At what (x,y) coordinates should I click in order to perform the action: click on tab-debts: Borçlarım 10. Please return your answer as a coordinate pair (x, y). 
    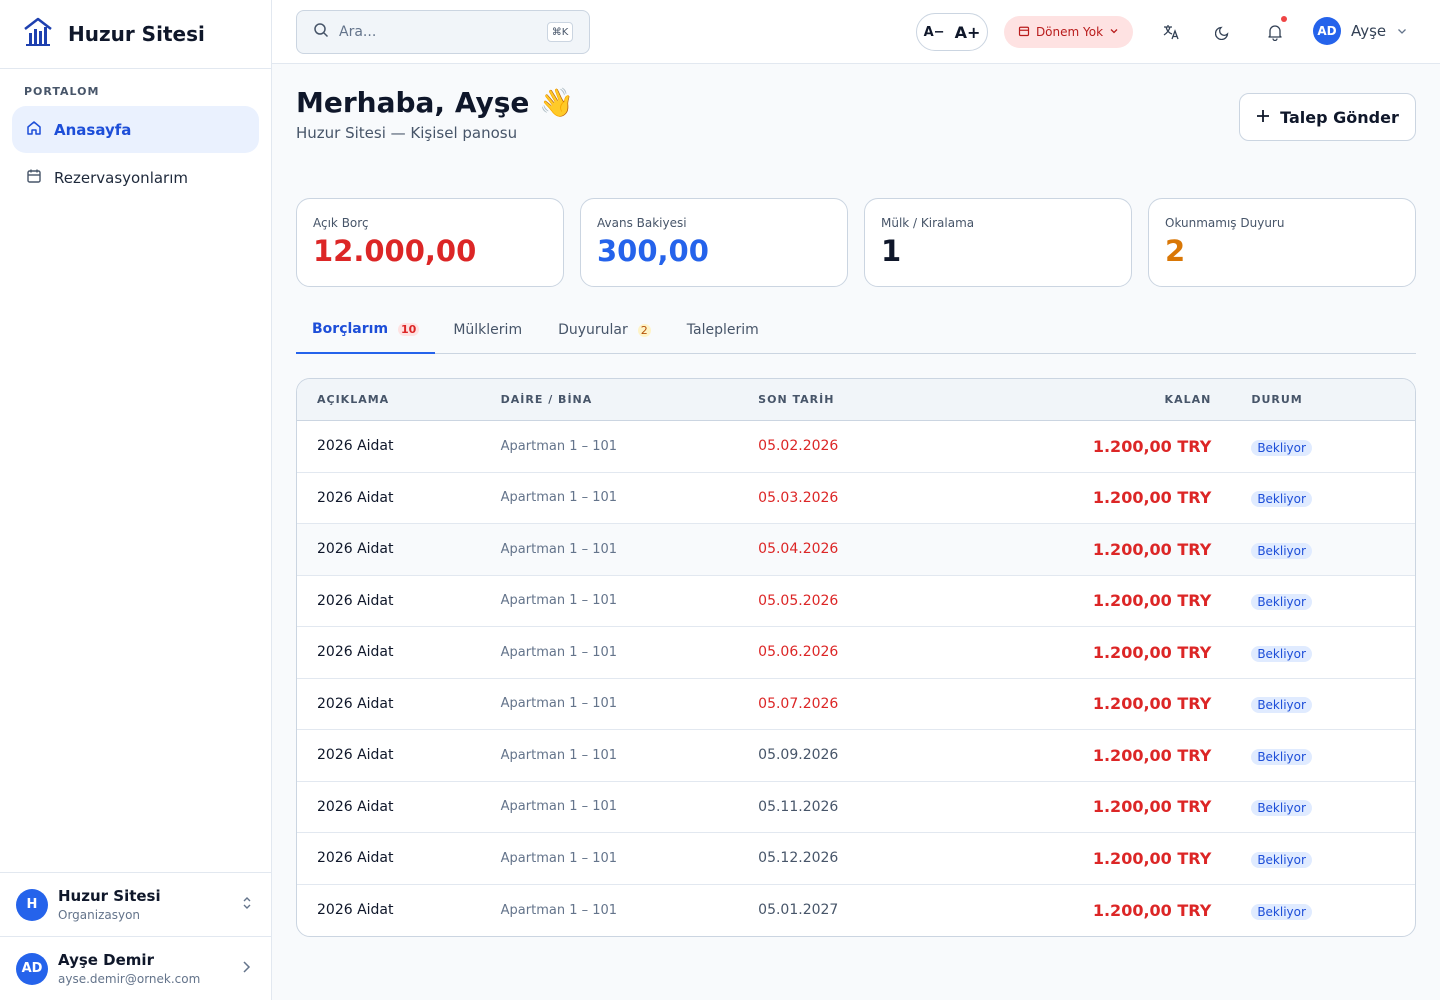
    Looking at the image, I should click on (366, 330).